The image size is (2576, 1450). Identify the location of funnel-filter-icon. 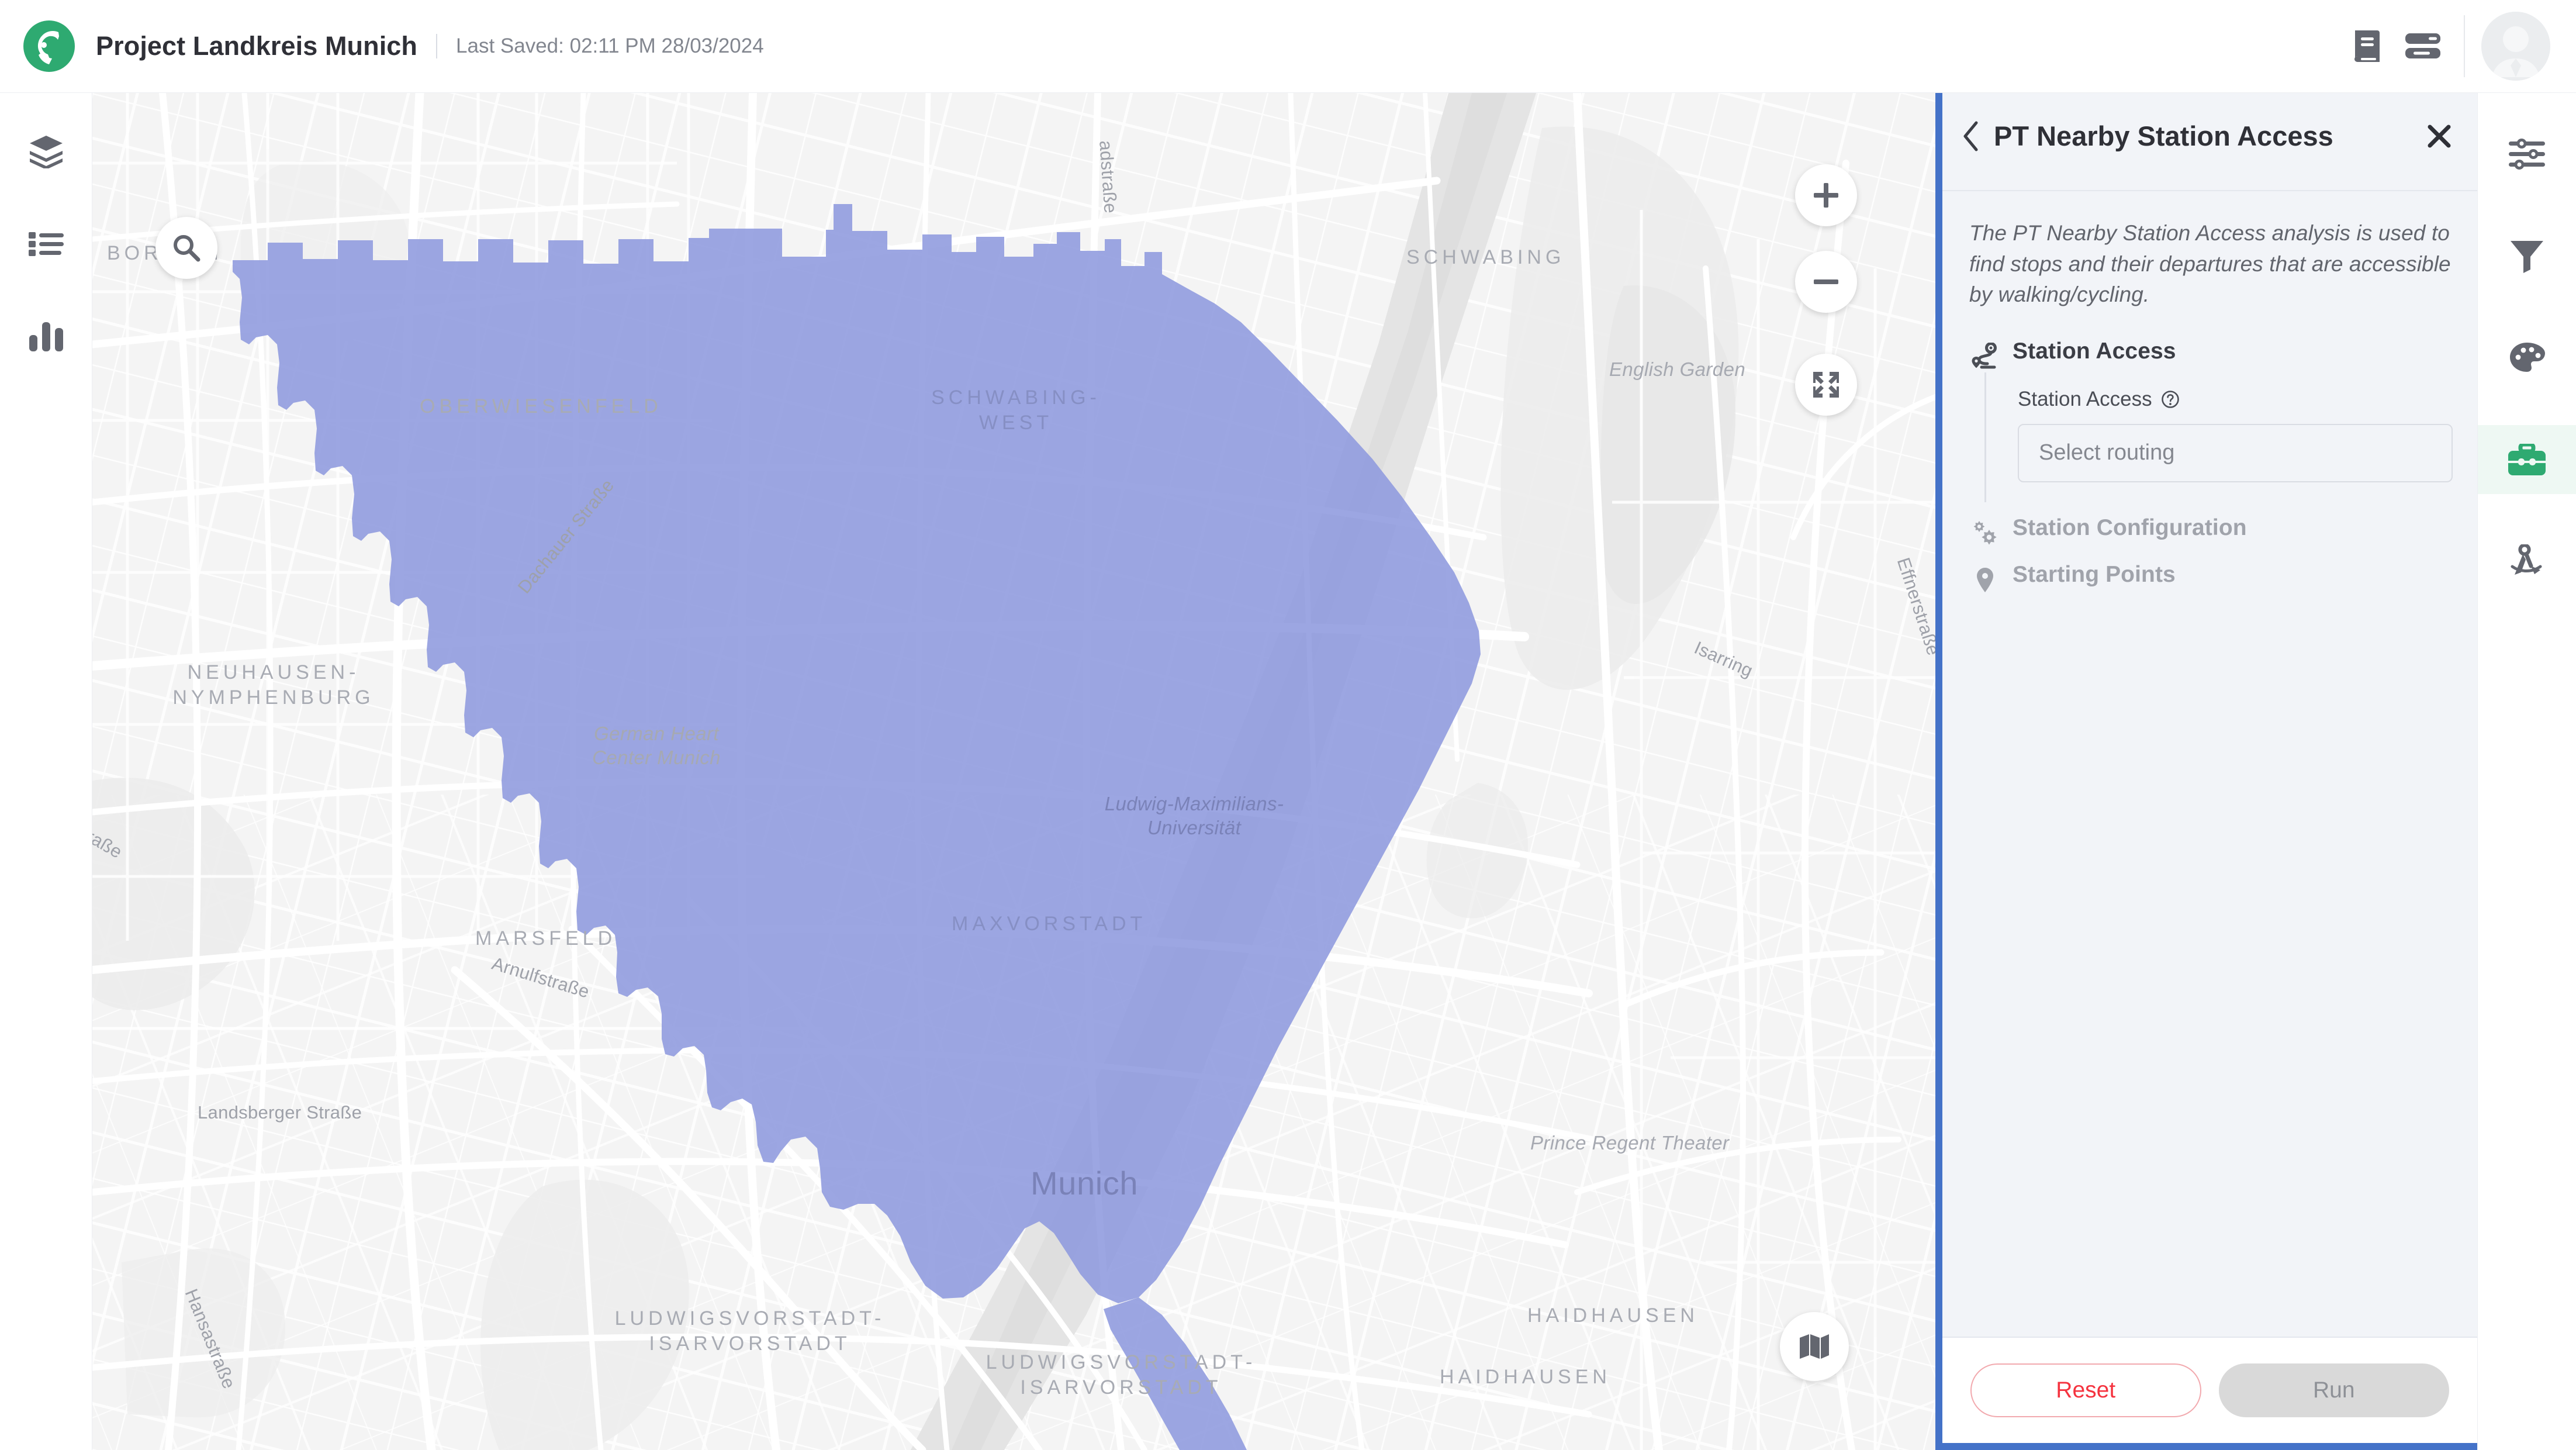
(2526, 256).